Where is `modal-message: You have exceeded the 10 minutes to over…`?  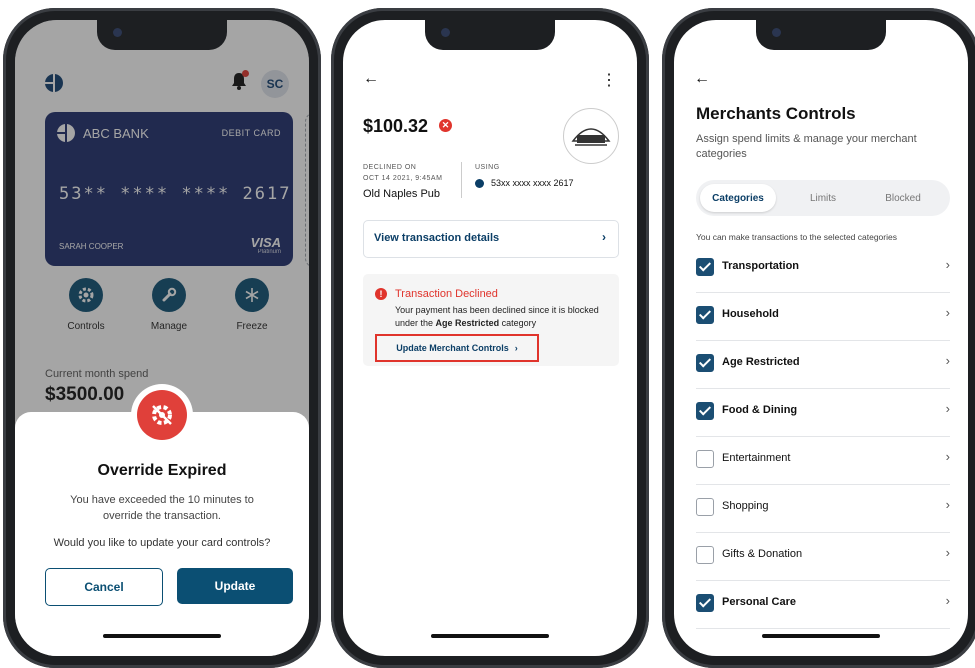
modal-message: You have exceeded the 10 minutes to over… is located at coordinates (162, 508).